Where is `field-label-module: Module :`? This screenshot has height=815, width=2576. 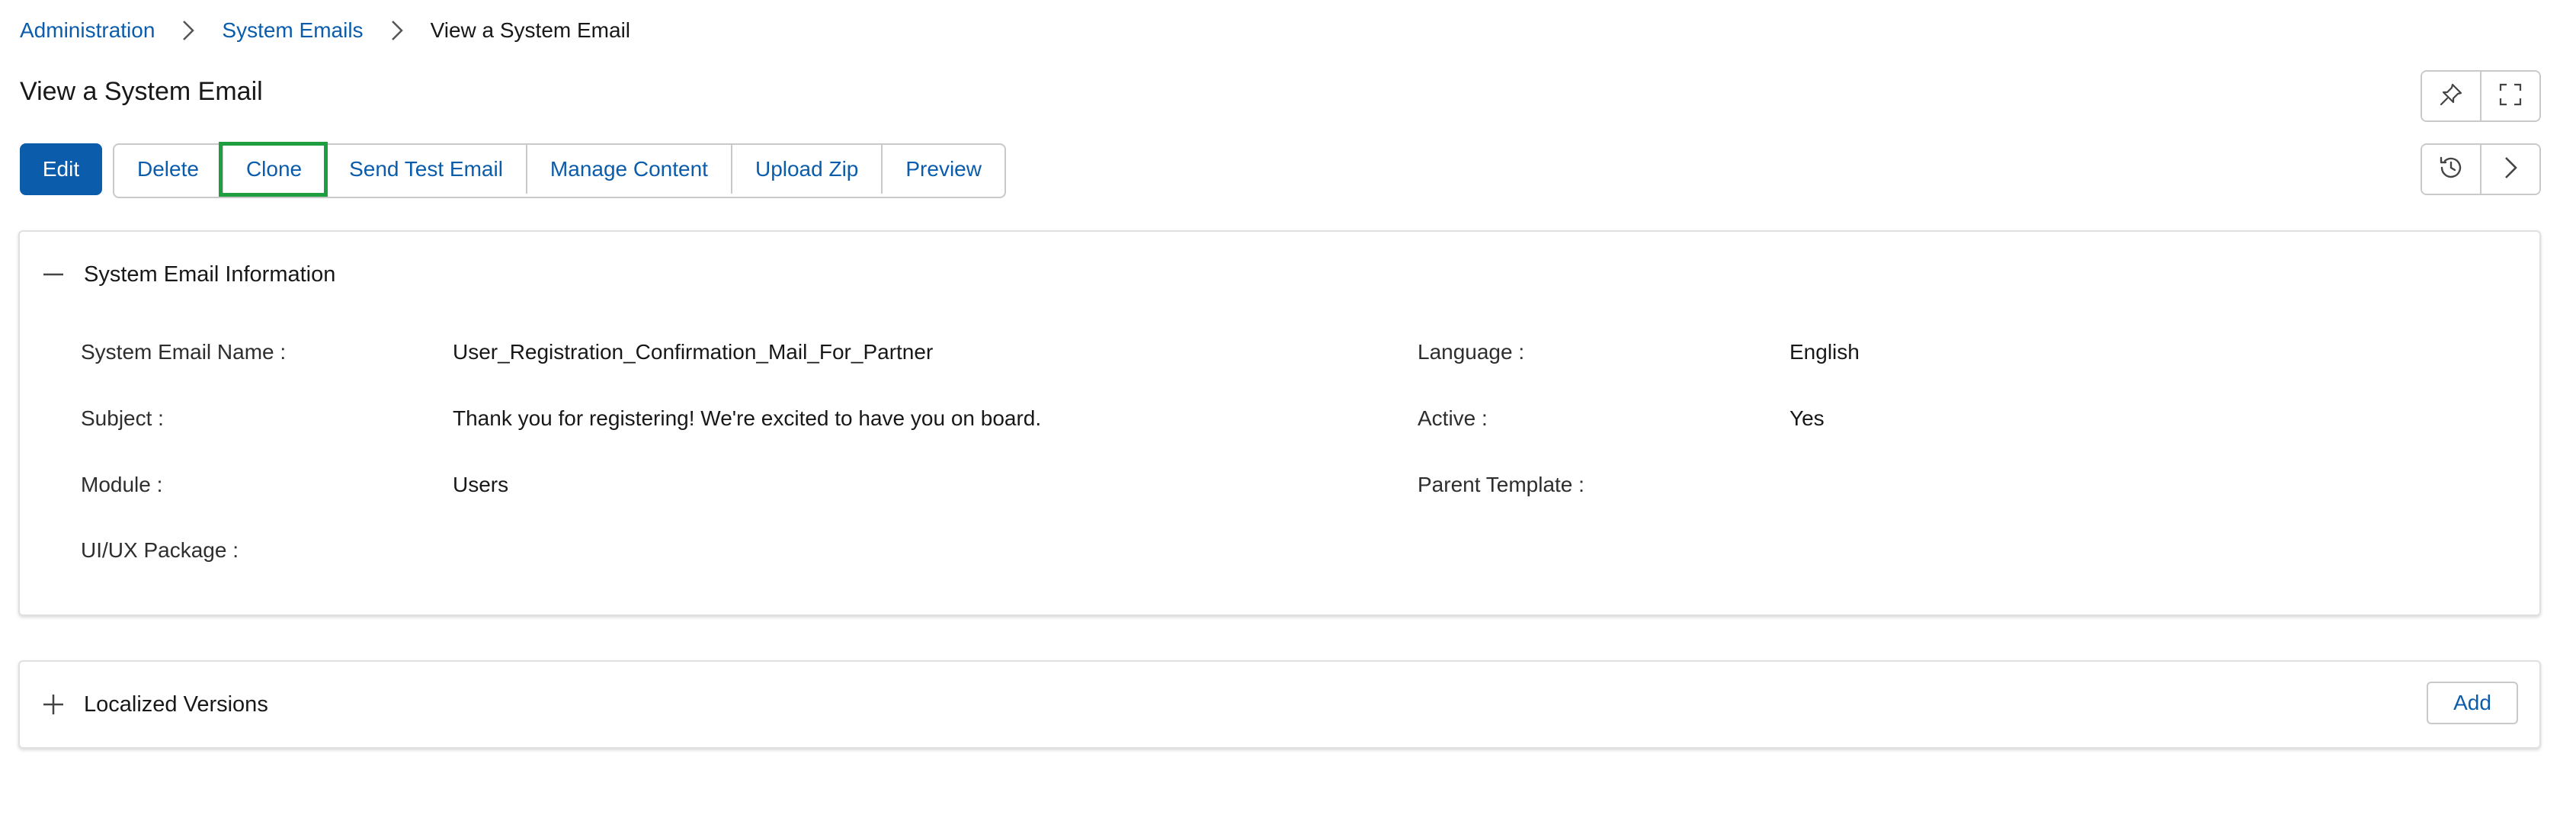
field-label-module: Module : is located at coordinates (122, 484).